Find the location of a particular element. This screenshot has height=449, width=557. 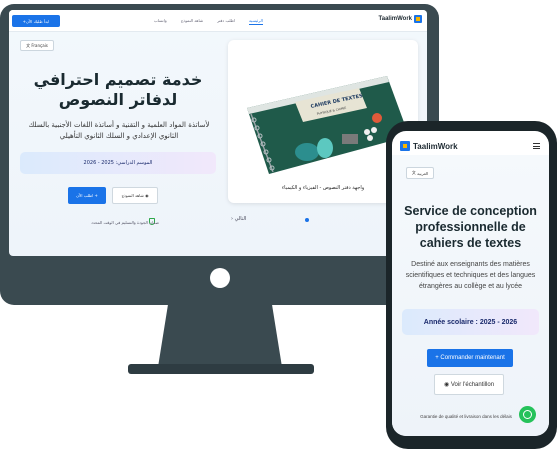

nav-links: واتساب شاهد النموذج اطلب دفتر الرئيسية is located at coordinates (208, 21).